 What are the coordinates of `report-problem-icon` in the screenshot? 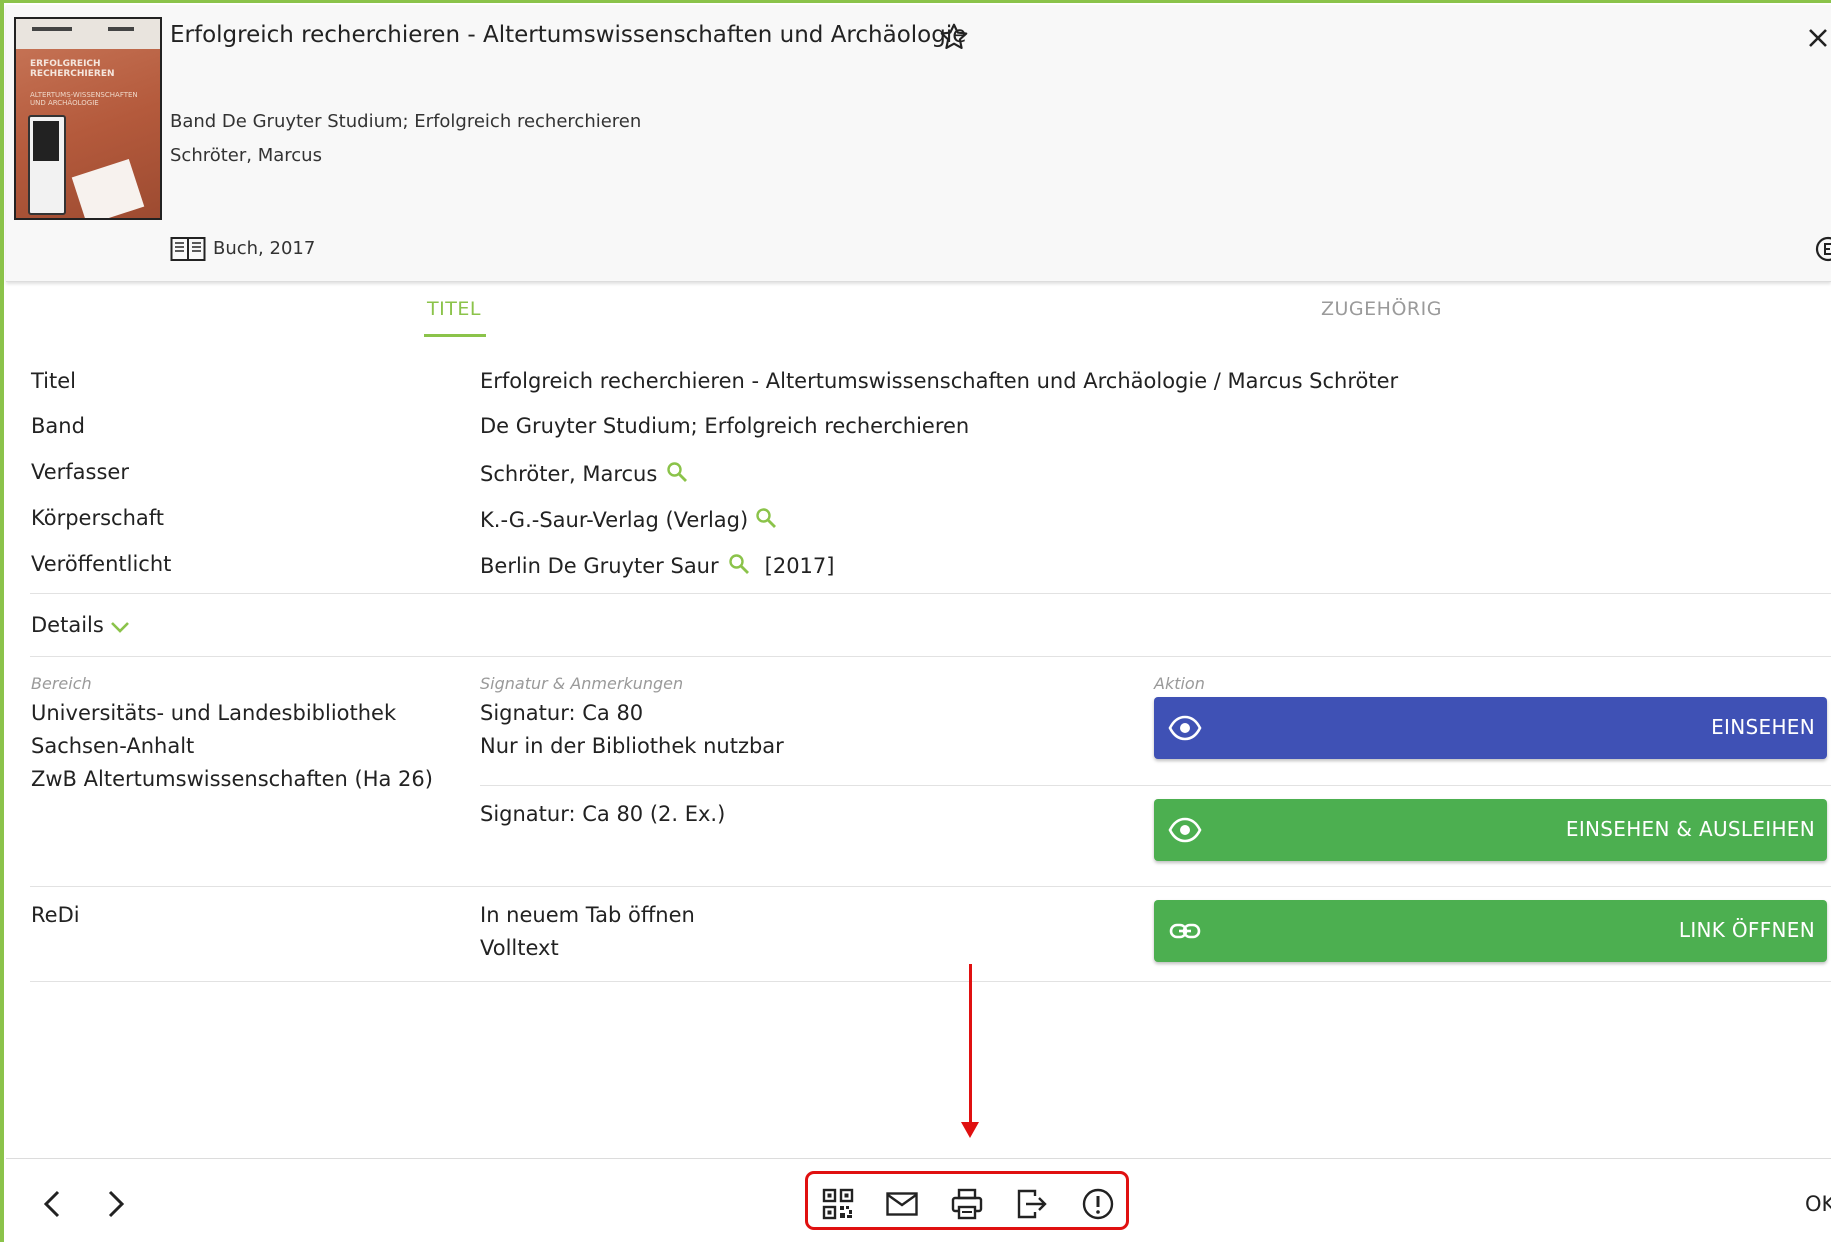 It's located at (1098, 1204).